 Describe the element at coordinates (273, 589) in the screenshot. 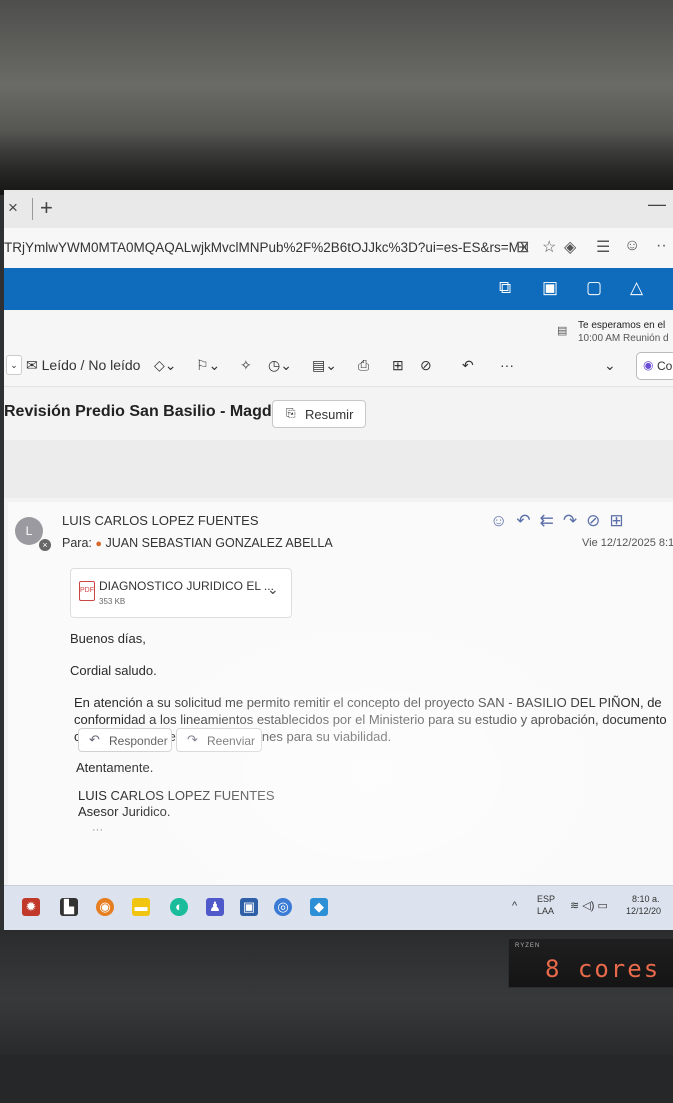

I see `attachment-chevron-down-icon: ⌄` at that location.